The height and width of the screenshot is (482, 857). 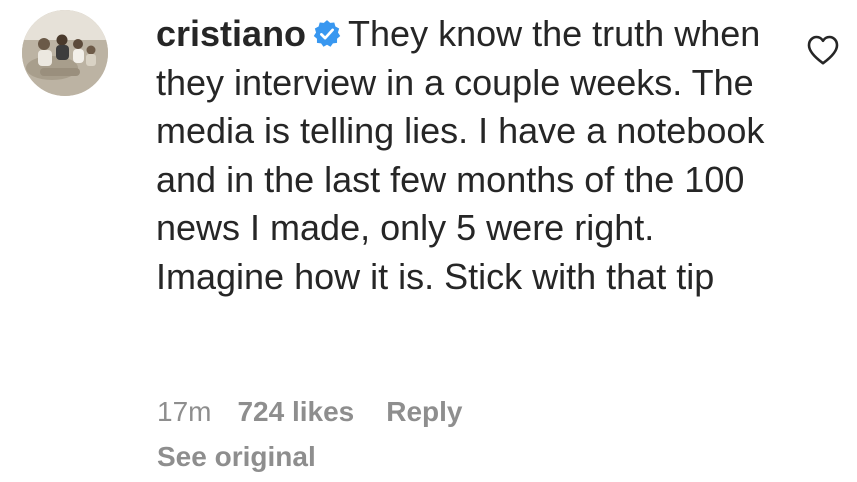 What do you see at coordinates (231, 33) in the screenshot?
I see `username-link: cristiano` at bounding box center [231, 33].